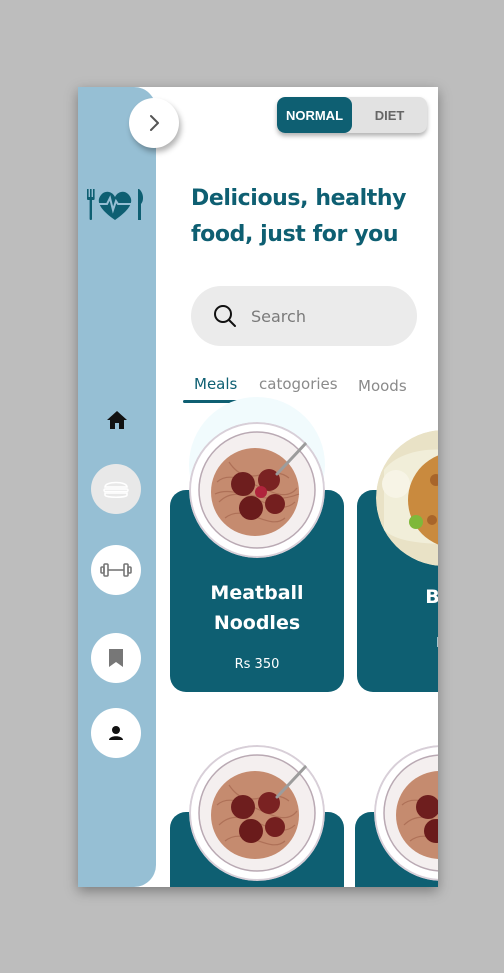 This screenshot has width=504, height=973. I want to click on burger-icon, so click(116, 490).